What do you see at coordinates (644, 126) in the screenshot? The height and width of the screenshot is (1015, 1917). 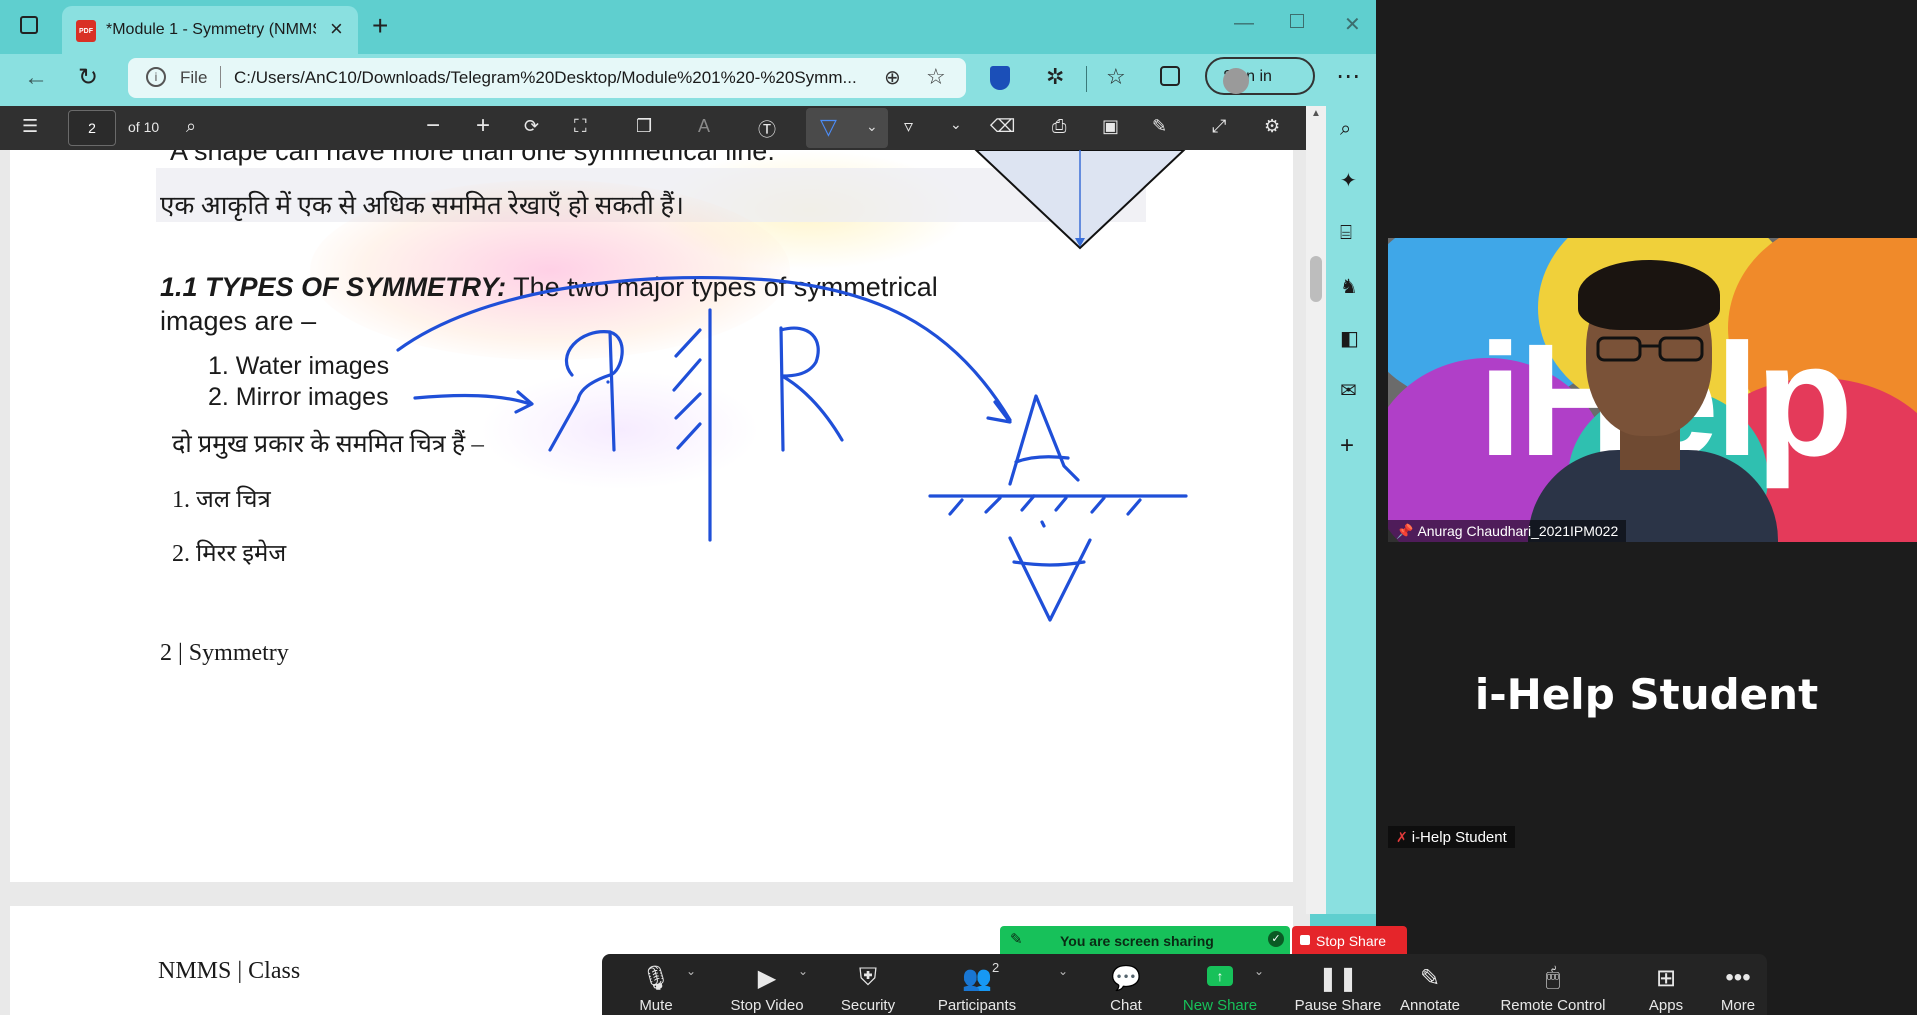 I see `page-view-icon: ❐` at bounding box center [644, 126].